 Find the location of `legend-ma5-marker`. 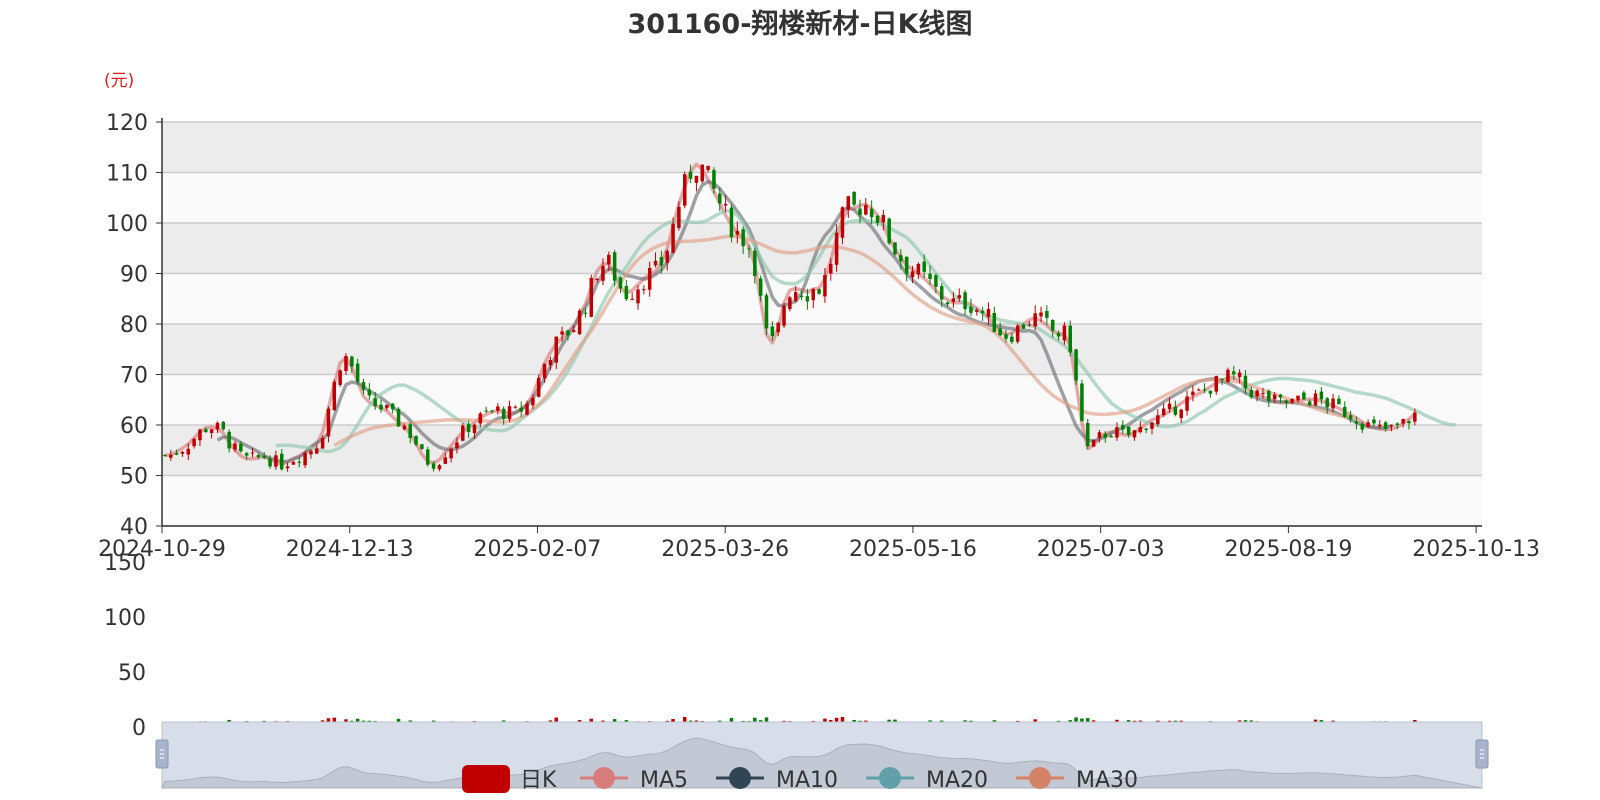

legend-ma5-marker is located at coordinates (604, 778).